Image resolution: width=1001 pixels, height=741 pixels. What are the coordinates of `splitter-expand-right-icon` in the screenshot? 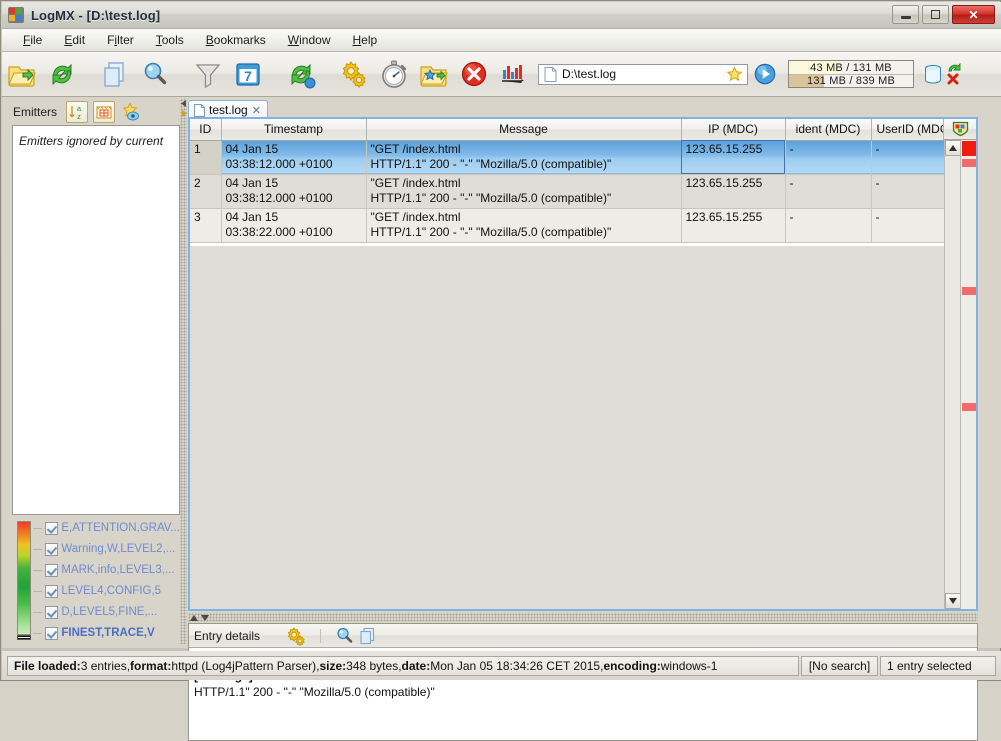 It's located at (183, 113).